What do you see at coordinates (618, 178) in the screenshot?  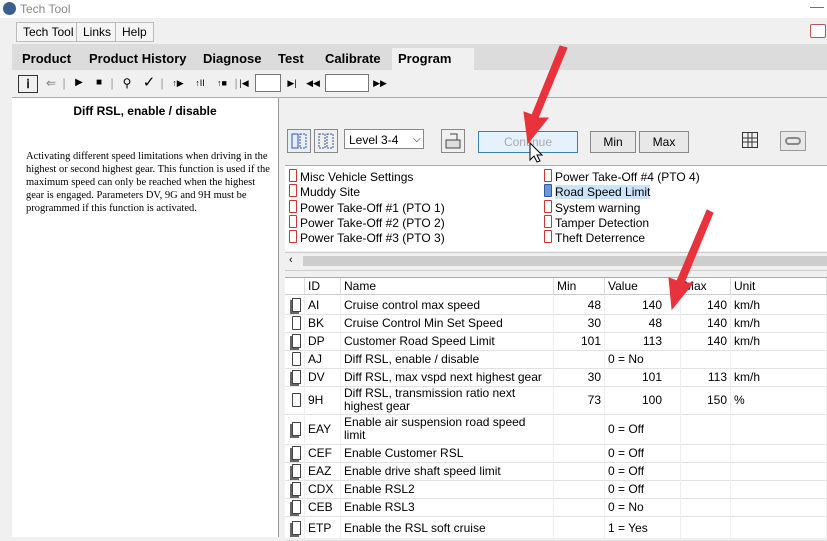 I see `annotation-layer` at bounding box center [618, 178].